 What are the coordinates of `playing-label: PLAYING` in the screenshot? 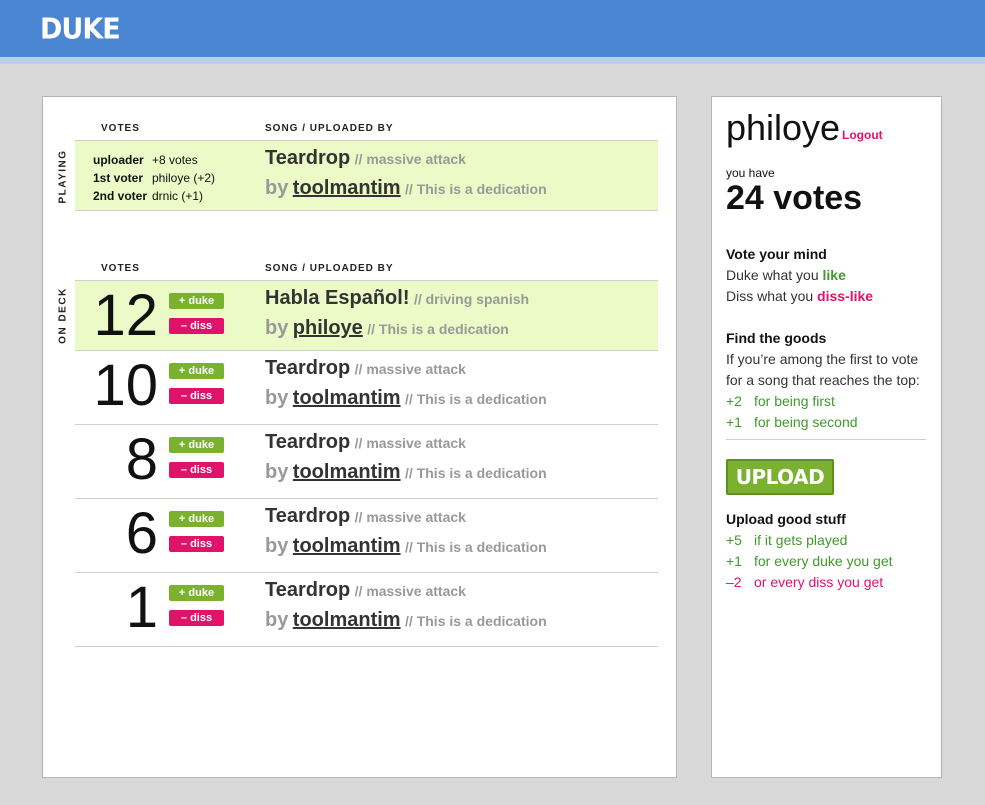 It's located at (63, 176).